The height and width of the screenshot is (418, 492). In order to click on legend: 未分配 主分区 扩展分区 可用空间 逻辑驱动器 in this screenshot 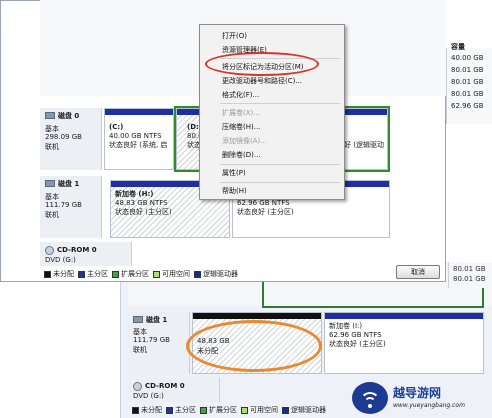, I will do `click(139, 274)`.